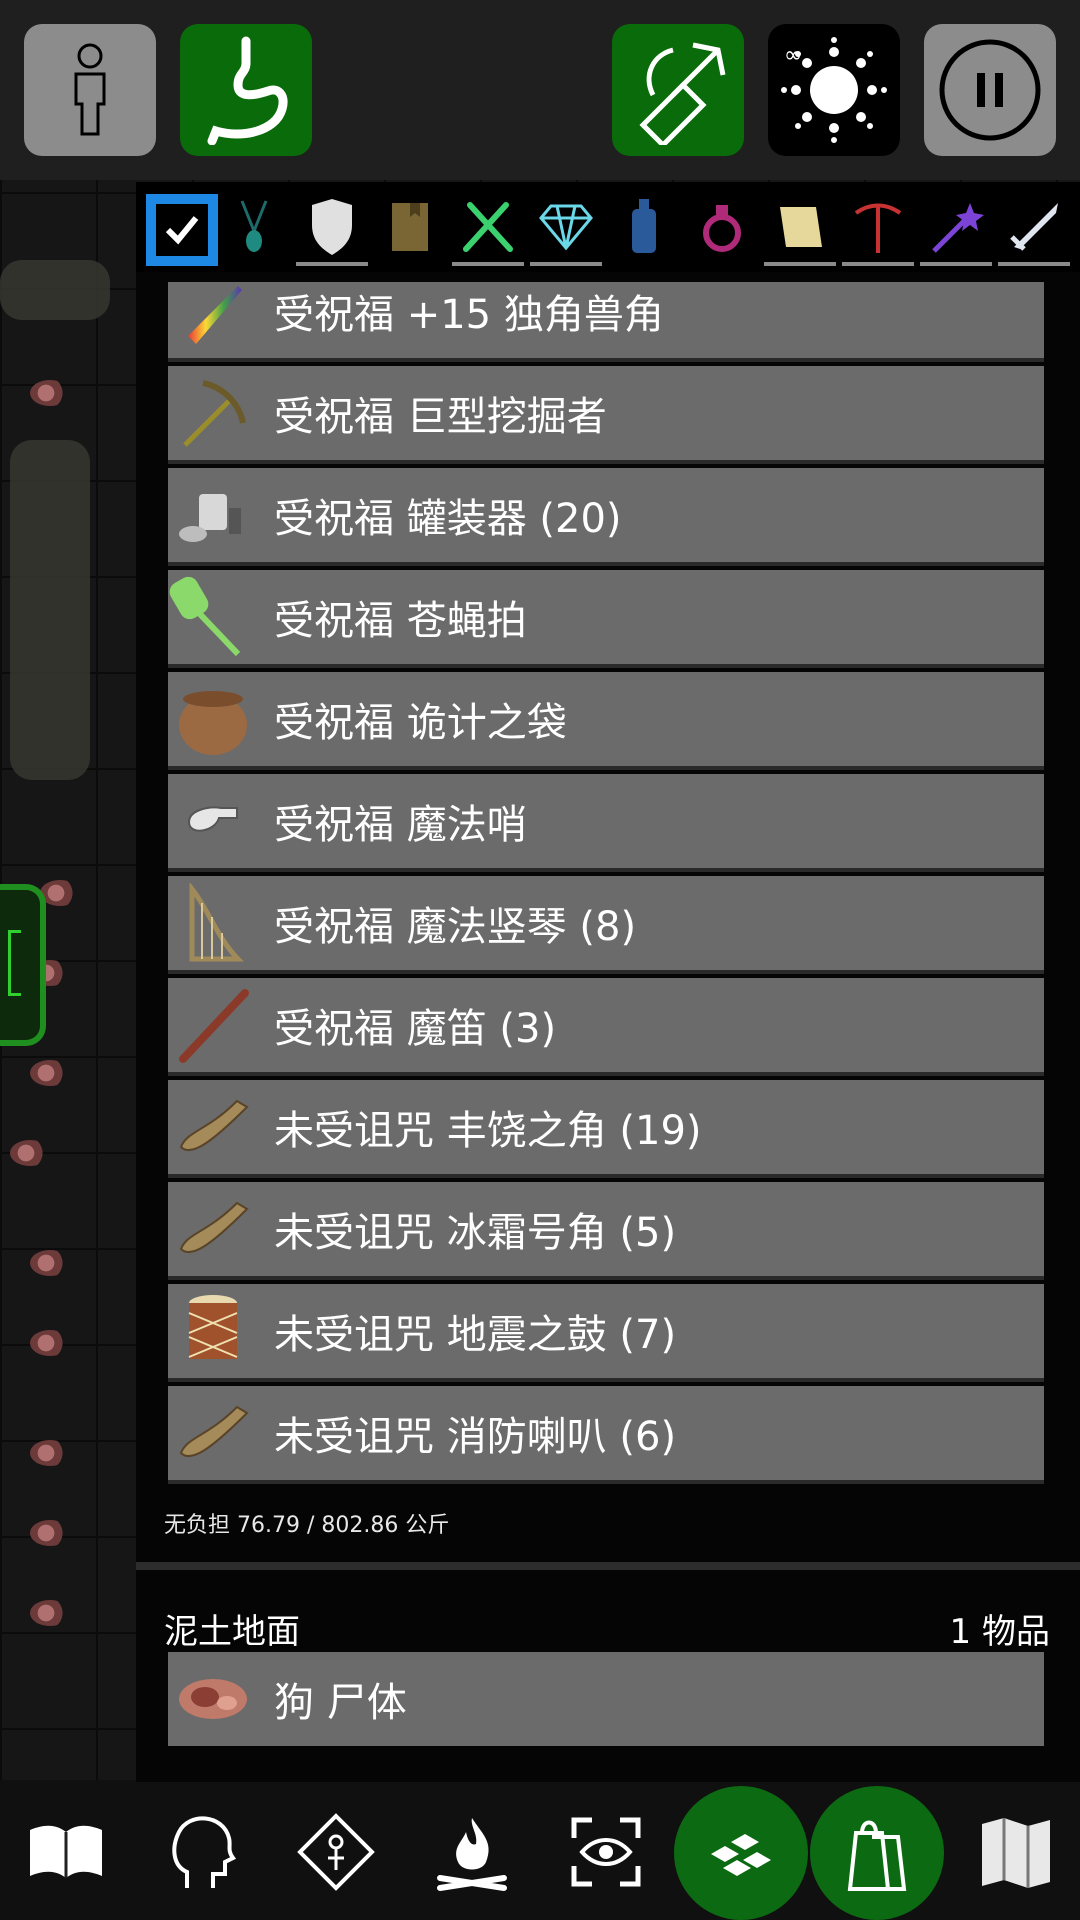  I want to click on item-label: 未受诅咒 消防喇叭 (6), so click(475, 1437).